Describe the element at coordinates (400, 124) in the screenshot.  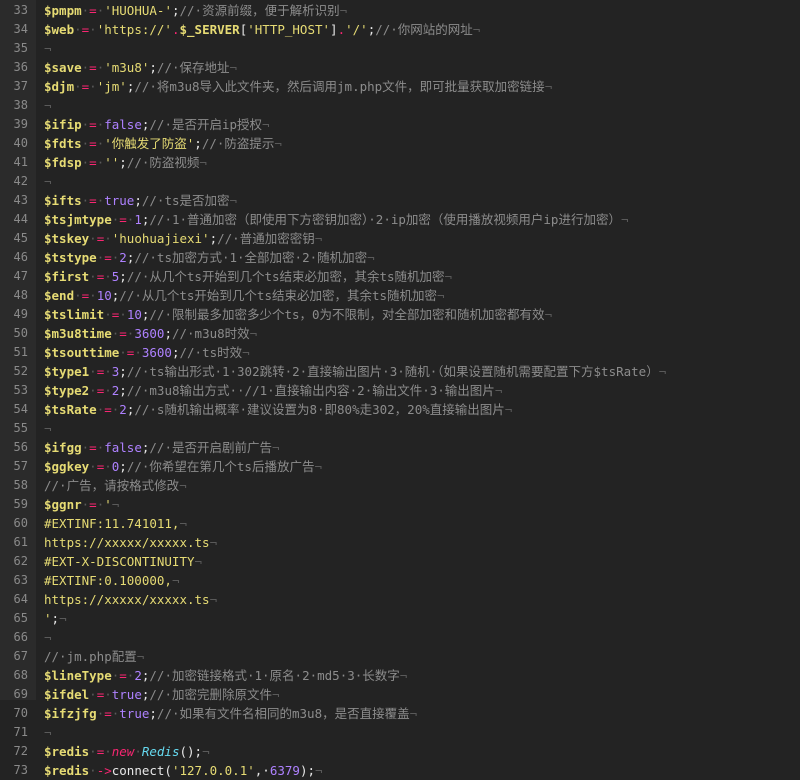
I see `code-line: 39 $ifip·=·false;//·是否开启ip授权¬` at that location.